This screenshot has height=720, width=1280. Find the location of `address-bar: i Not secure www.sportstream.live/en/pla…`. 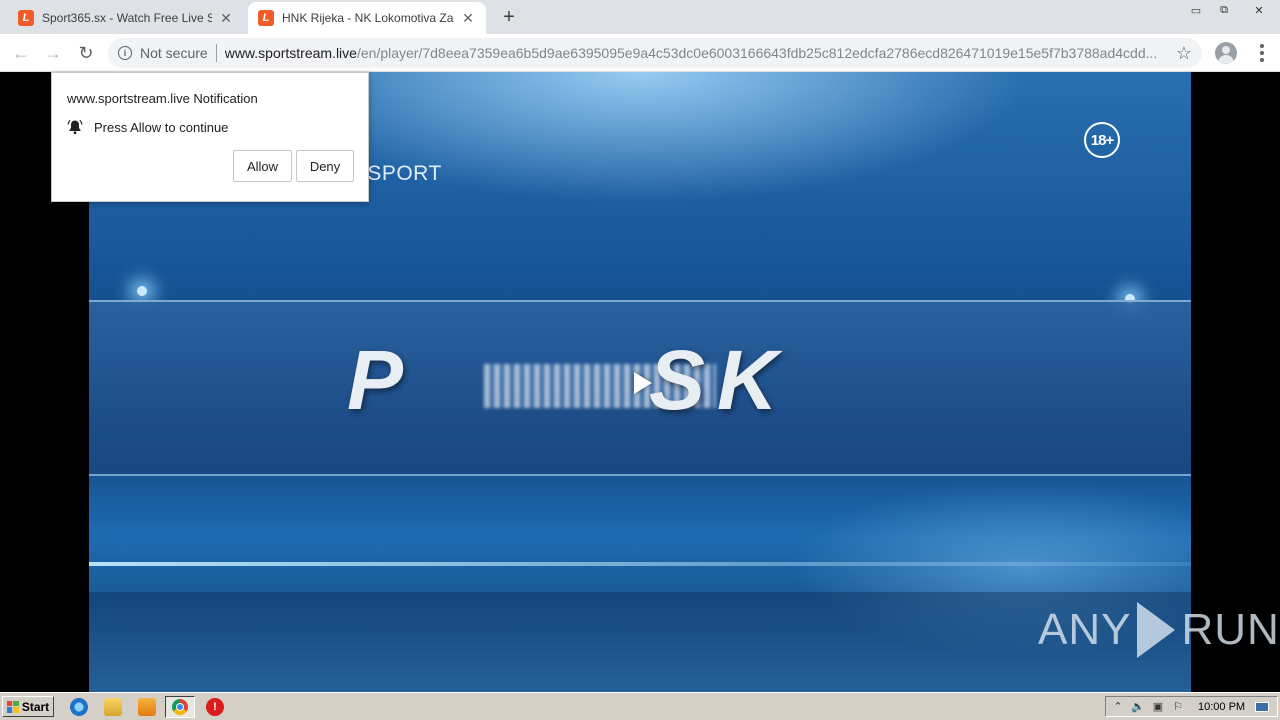

address-bar: i Not secure www.sportstream.live/en/pla… is located at coordinates (655, 53).